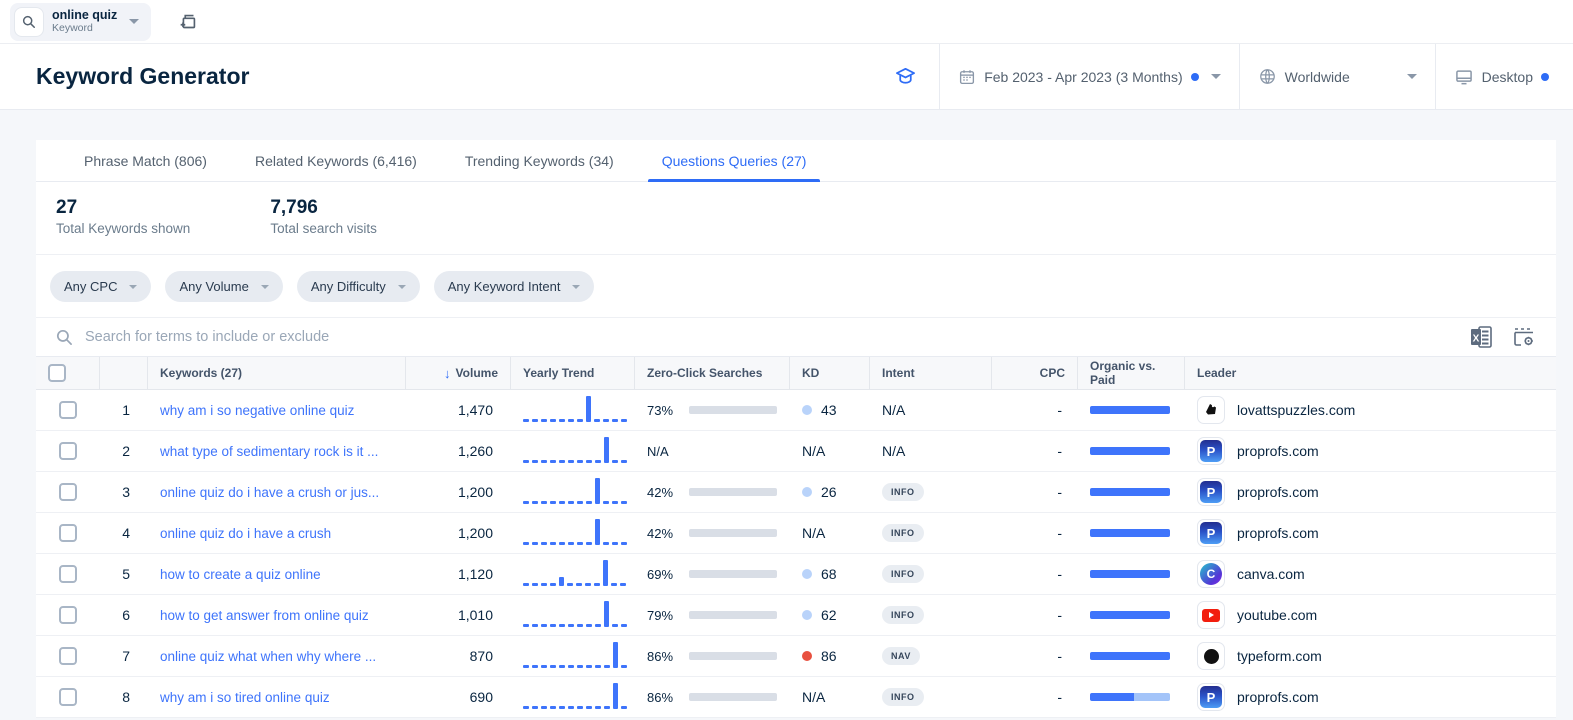 This screenshot has width=1573, height=720. Describe the element at coordinates (712, 373) in the screenshot. I see `table-header-col-zero-click: Zero-Click Searches` at that location.